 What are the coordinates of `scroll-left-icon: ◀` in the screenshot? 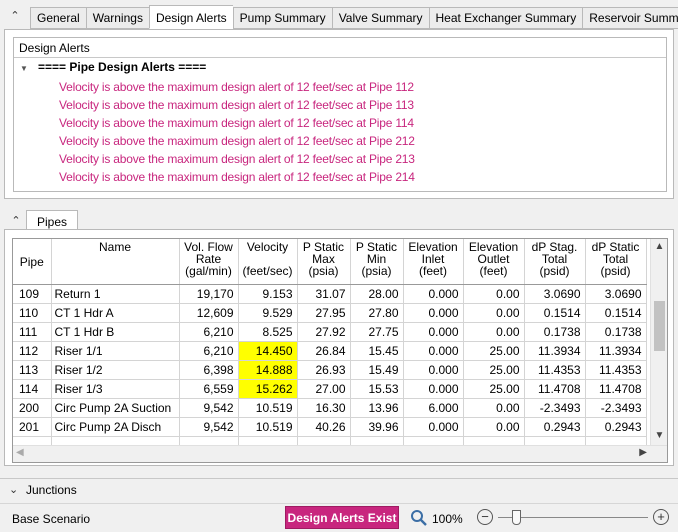 It's located at (20, 452).